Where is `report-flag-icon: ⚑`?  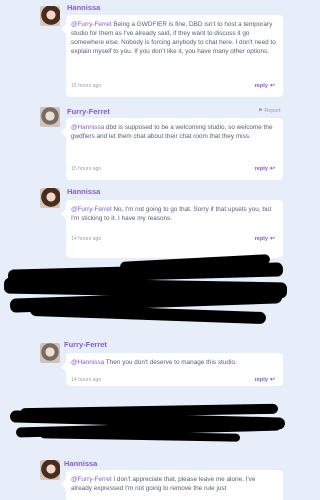 report-flag-icon: ⚑ is located at coordinates (260, 111).